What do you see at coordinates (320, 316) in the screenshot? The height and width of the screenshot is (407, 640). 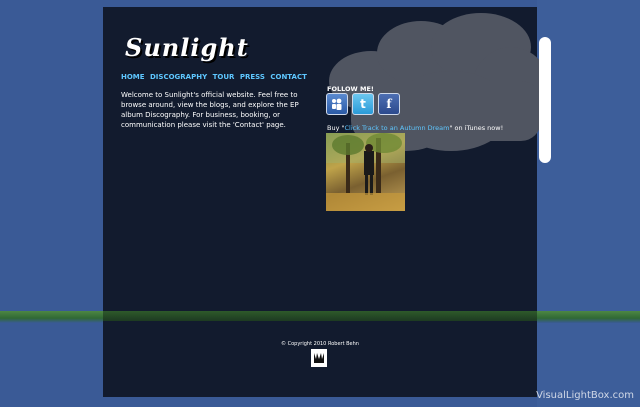 I see `panel-grass` at bounding box center [320, 316].